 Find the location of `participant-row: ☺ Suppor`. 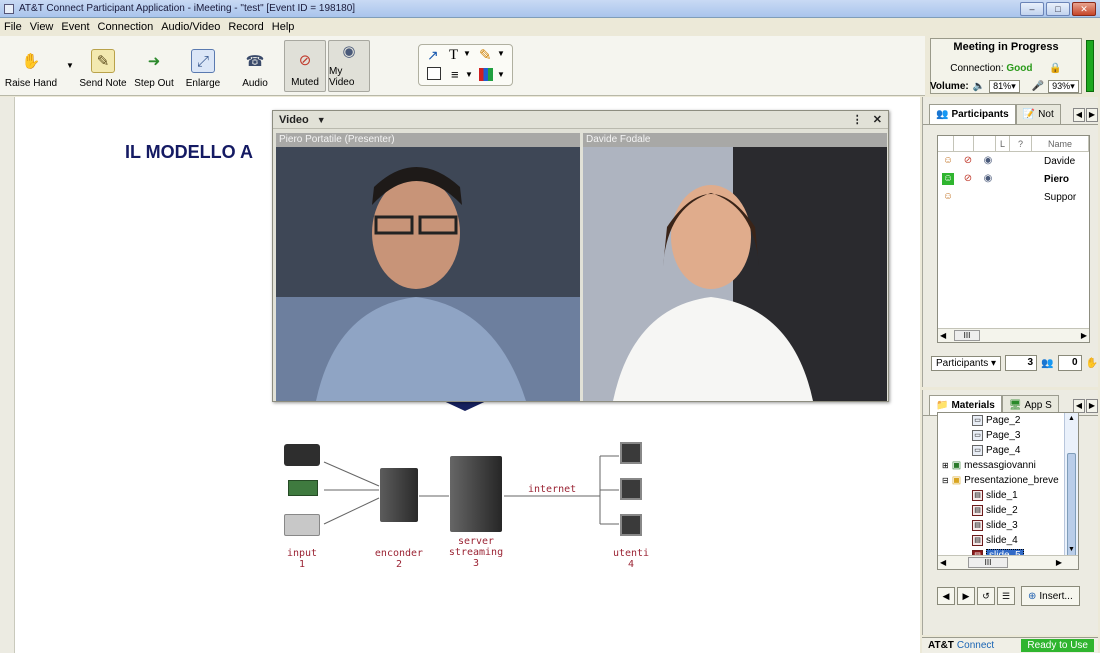

participant-row: ☺ Suppor is located at coordinates (1013, 197).